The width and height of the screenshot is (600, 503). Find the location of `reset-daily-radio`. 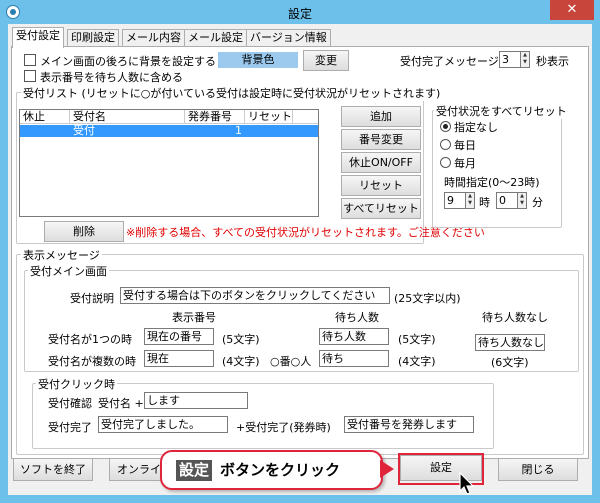

reset-daily-radio is located at coordinates (445, 144).